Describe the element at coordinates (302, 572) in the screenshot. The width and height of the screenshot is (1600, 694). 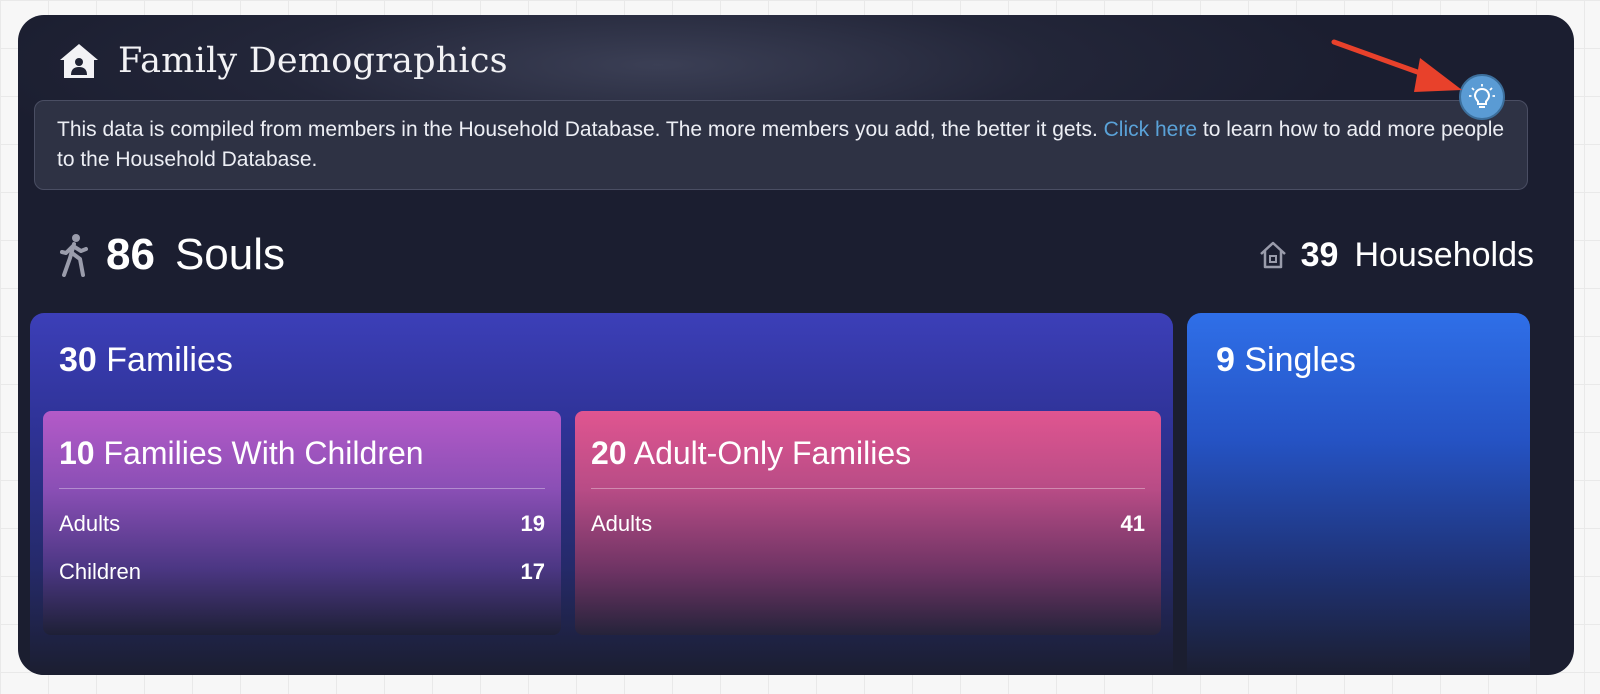
I see `stat-row-children: Children 17` at that location.